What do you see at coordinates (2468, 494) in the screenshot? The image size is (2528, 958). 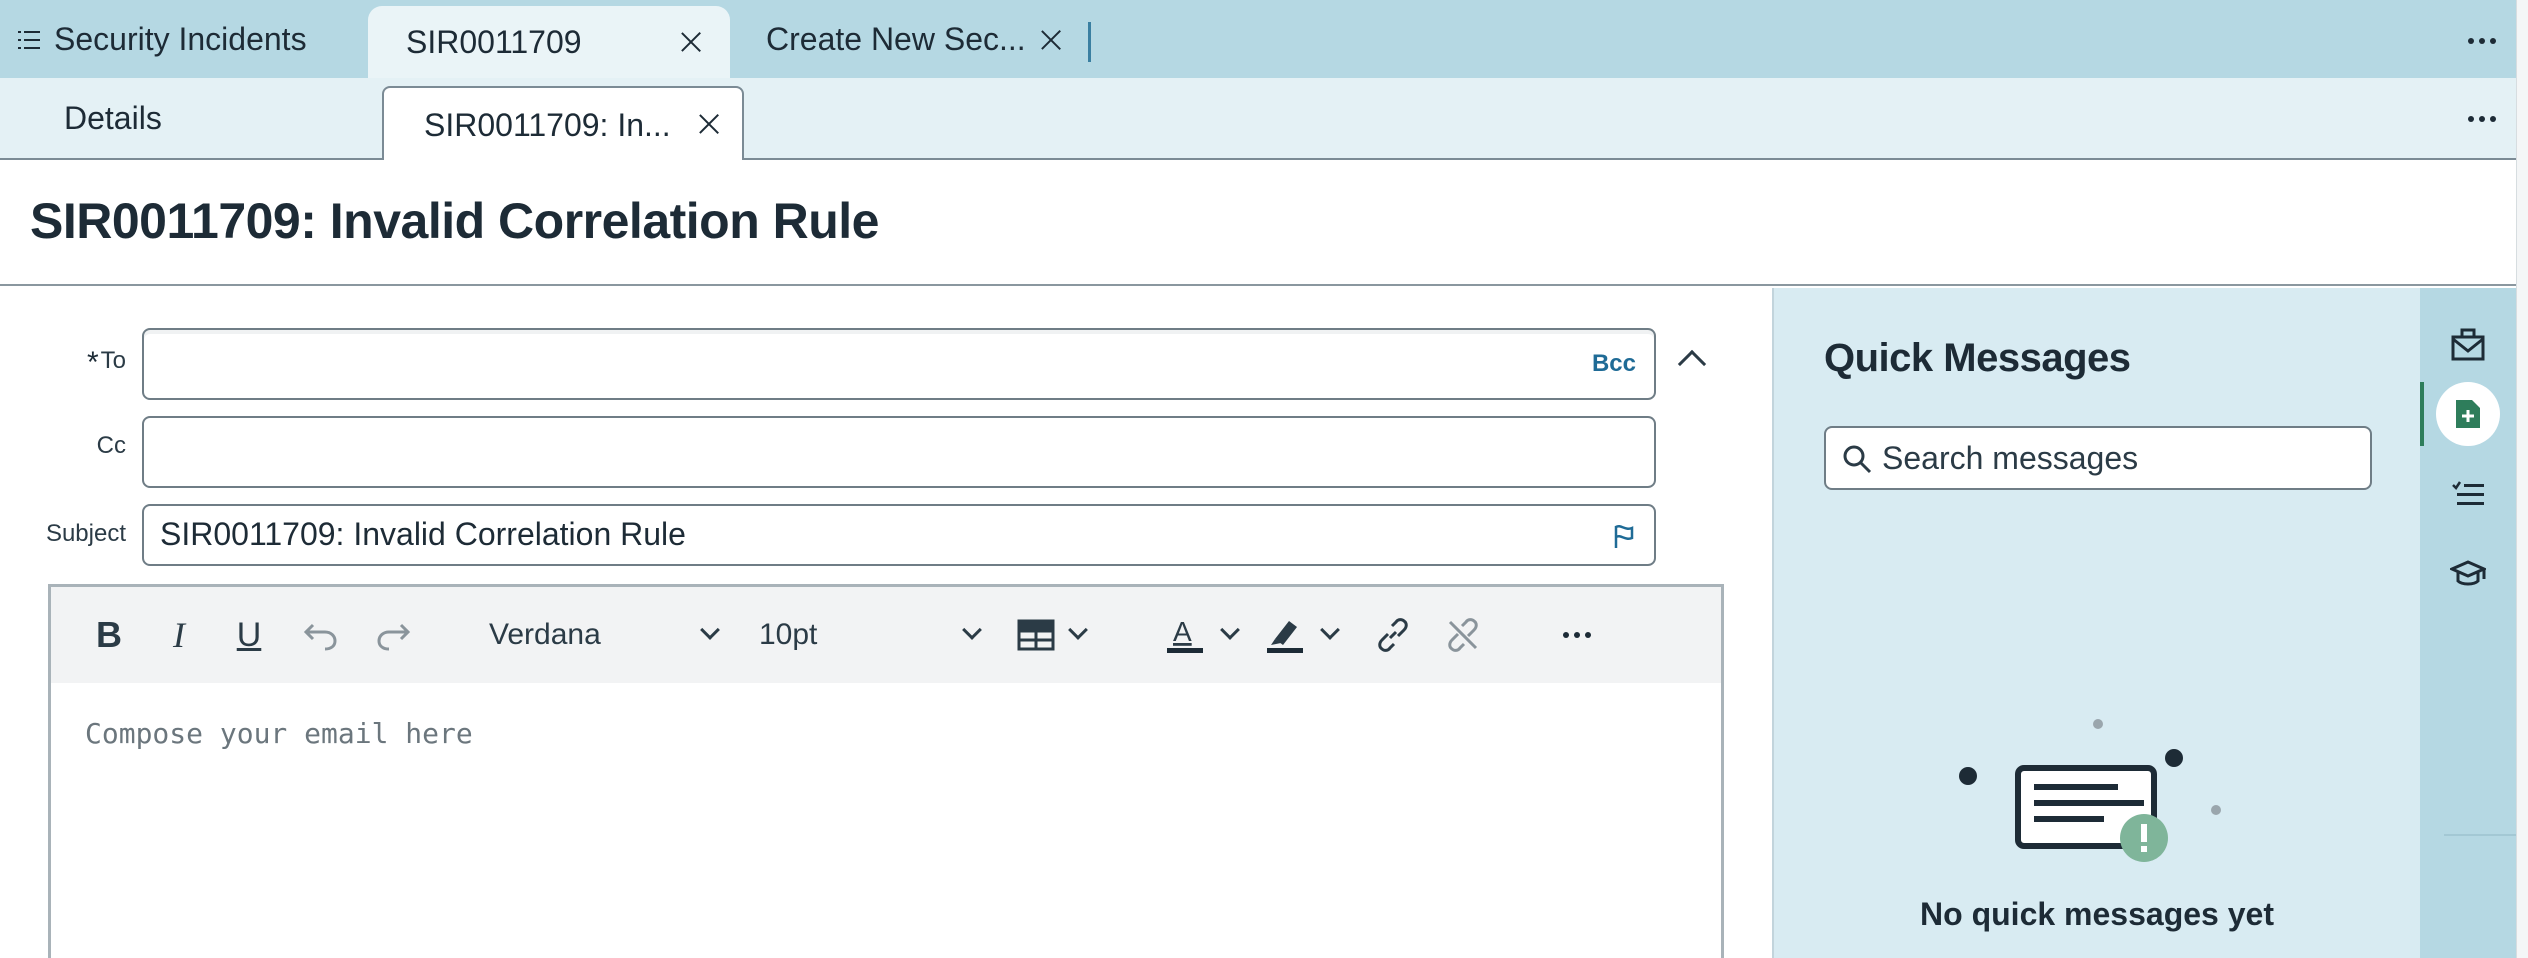 I see `checklist-icon` at bounding box center [2468, 494].